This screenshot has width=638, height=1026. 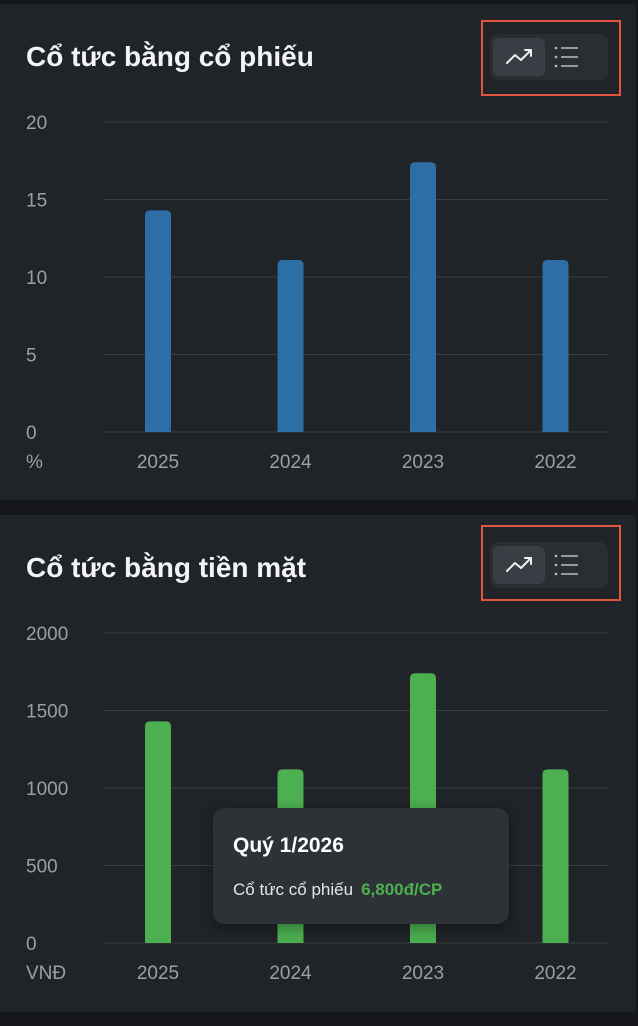 What do you see at coordinates (361, 866) in the screenshot?
I see `chart-tooltip: Quý 1/2026 Cổ tức cổ phiếu 6,800đ/CP` at bounding box center [361, 866].